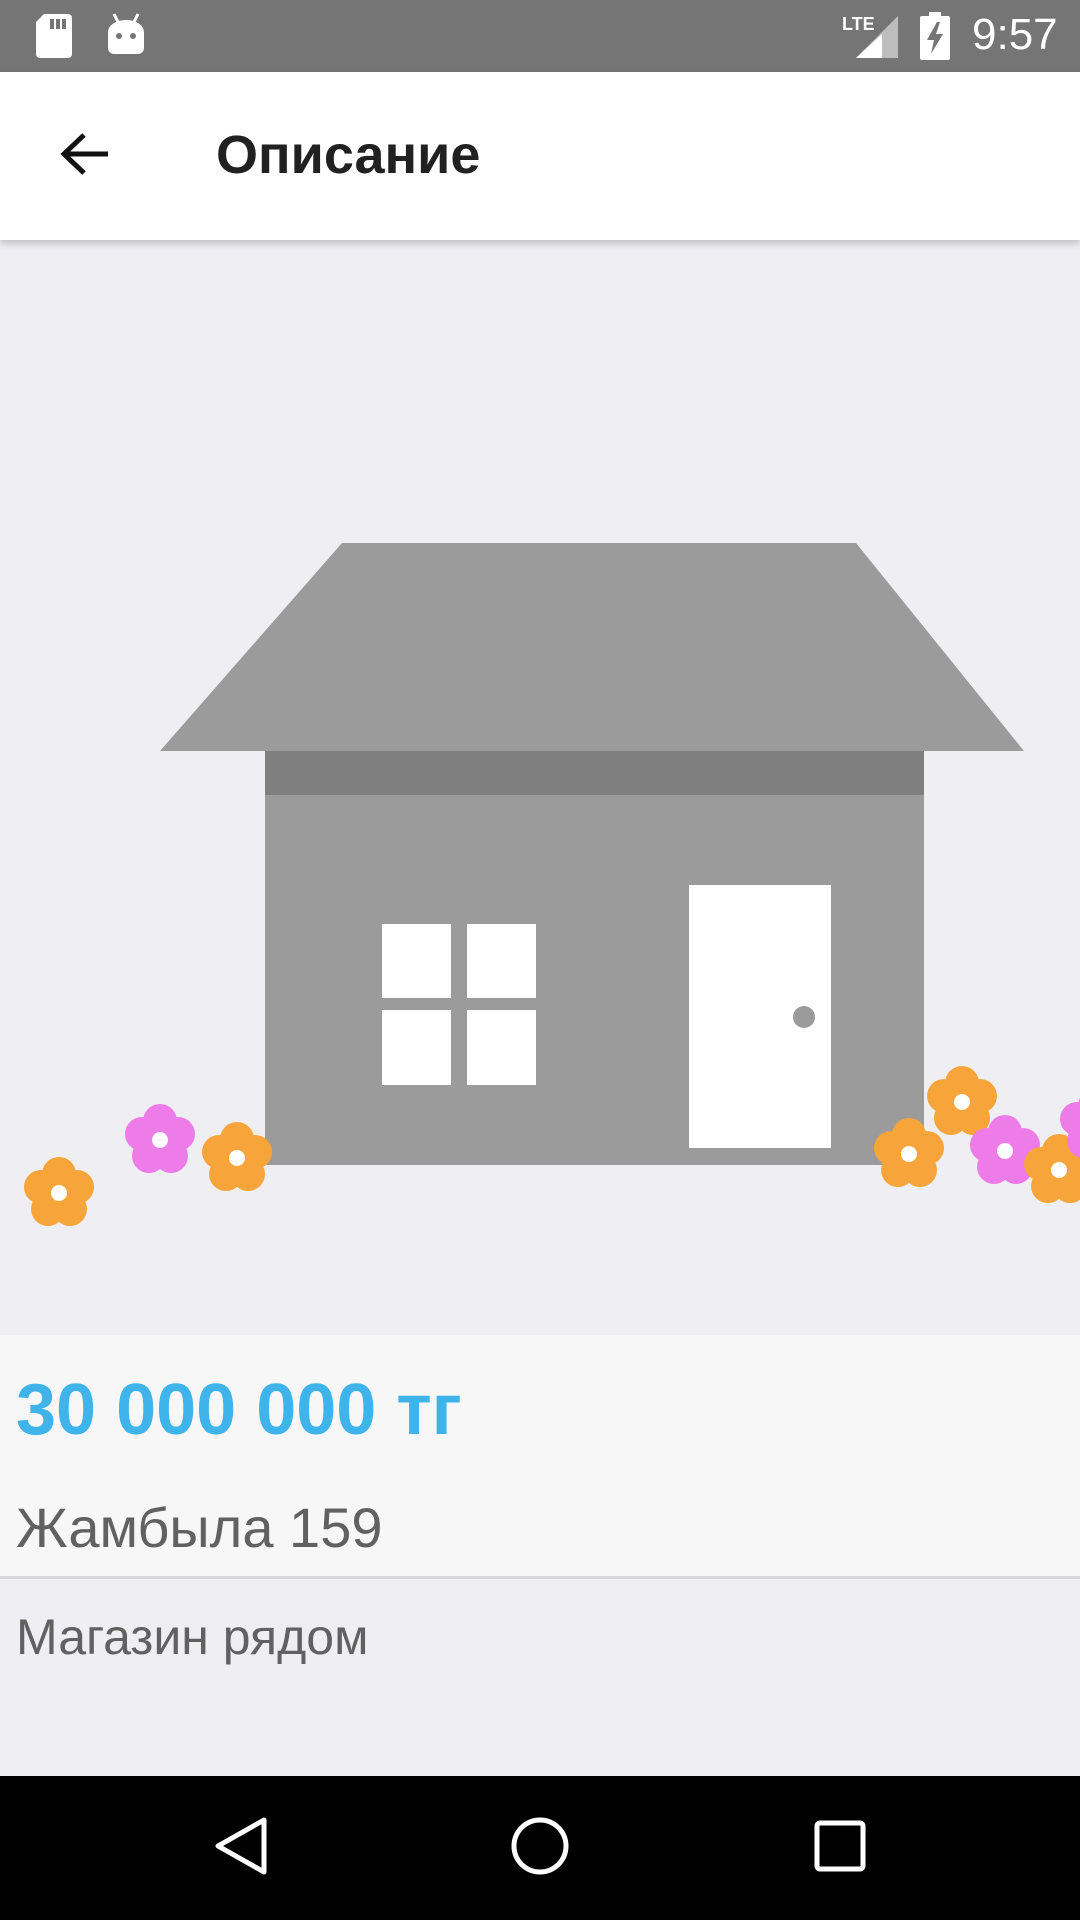 The image size is (1080, 1920). I want to click on nav-back-icon, so click(240, 1848).